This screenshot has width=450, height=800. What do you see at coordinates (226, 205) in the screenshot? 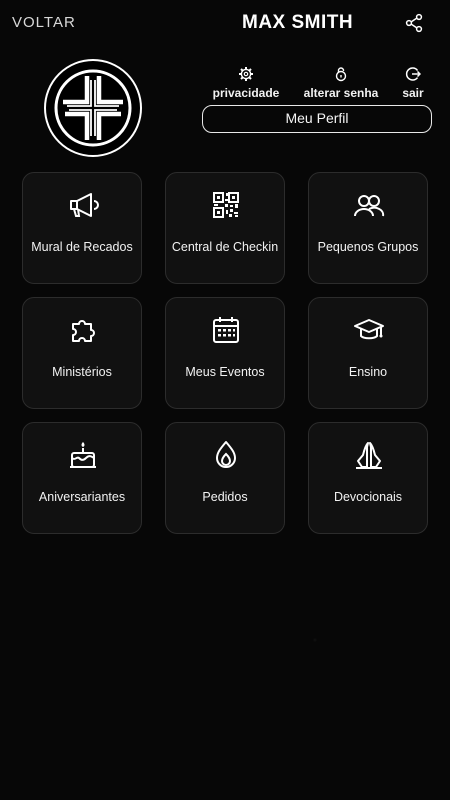
I see `qr-code-icon` at bounding box center [226, 205].